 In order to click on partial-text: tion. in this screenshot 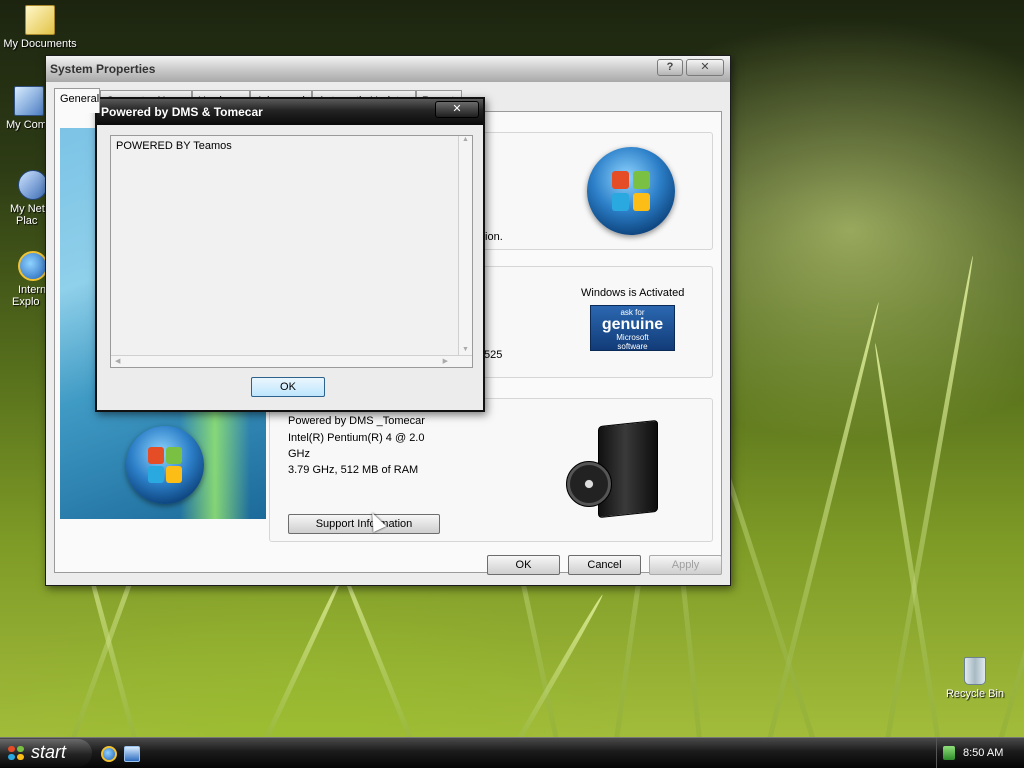, I will do `click(492, 237)`.